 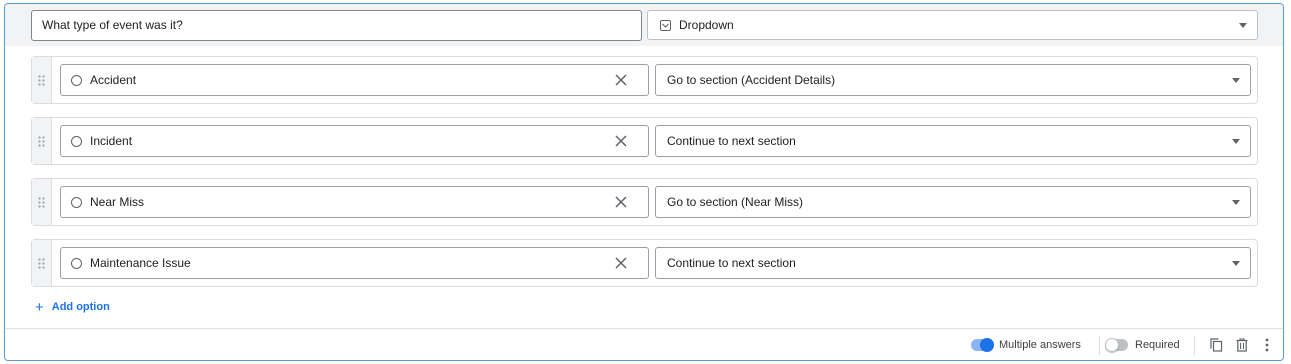 What do you see at coordinates (1242, 345) in the screenshot?
I see `delete-icon` at bounding box center [1242, 345].